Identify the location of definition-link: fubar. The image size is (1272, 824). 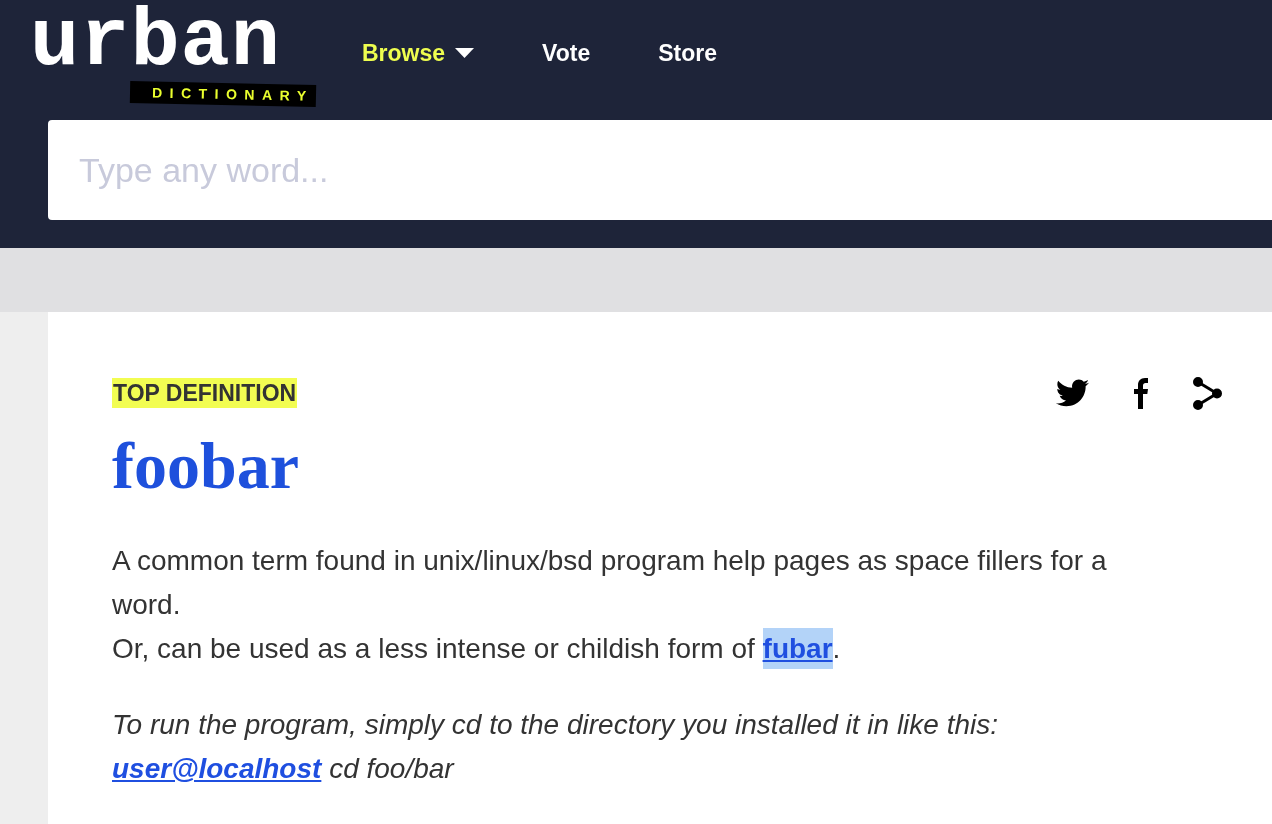
(797, 648).